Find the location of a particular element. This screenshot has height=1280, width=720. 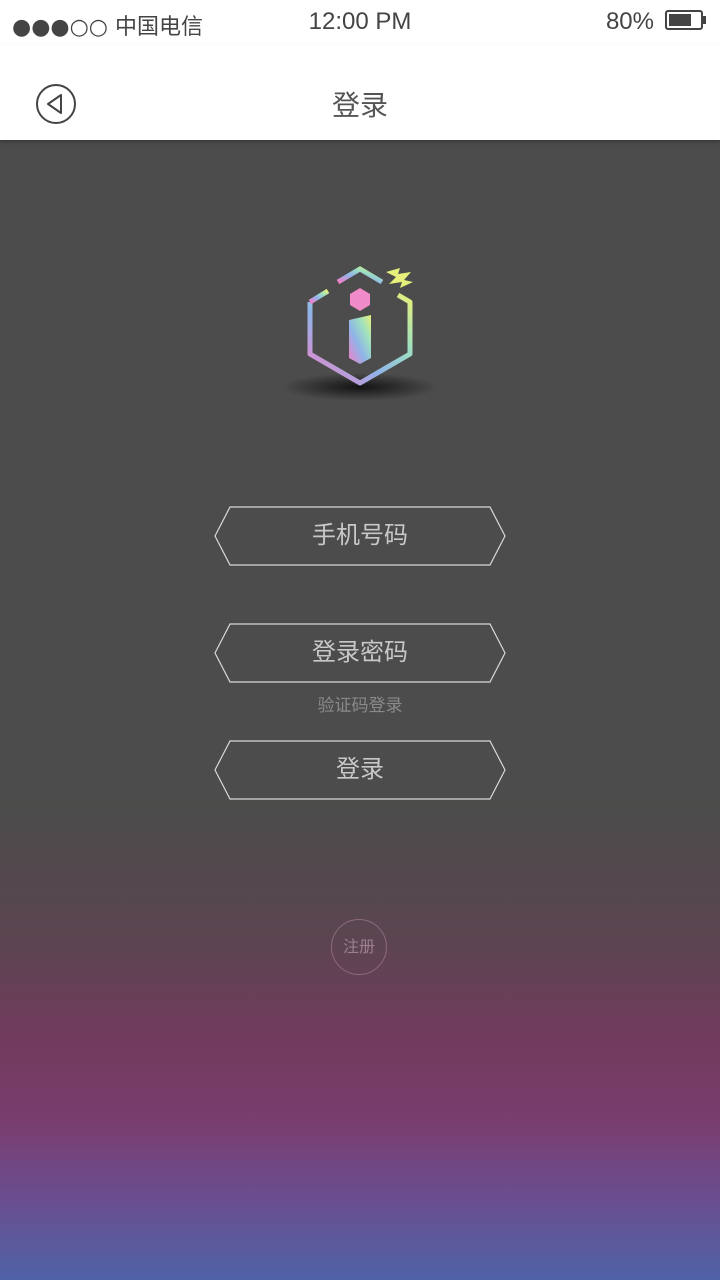

phone-number-field: 手机号码 is located at coordinates (360, 536).